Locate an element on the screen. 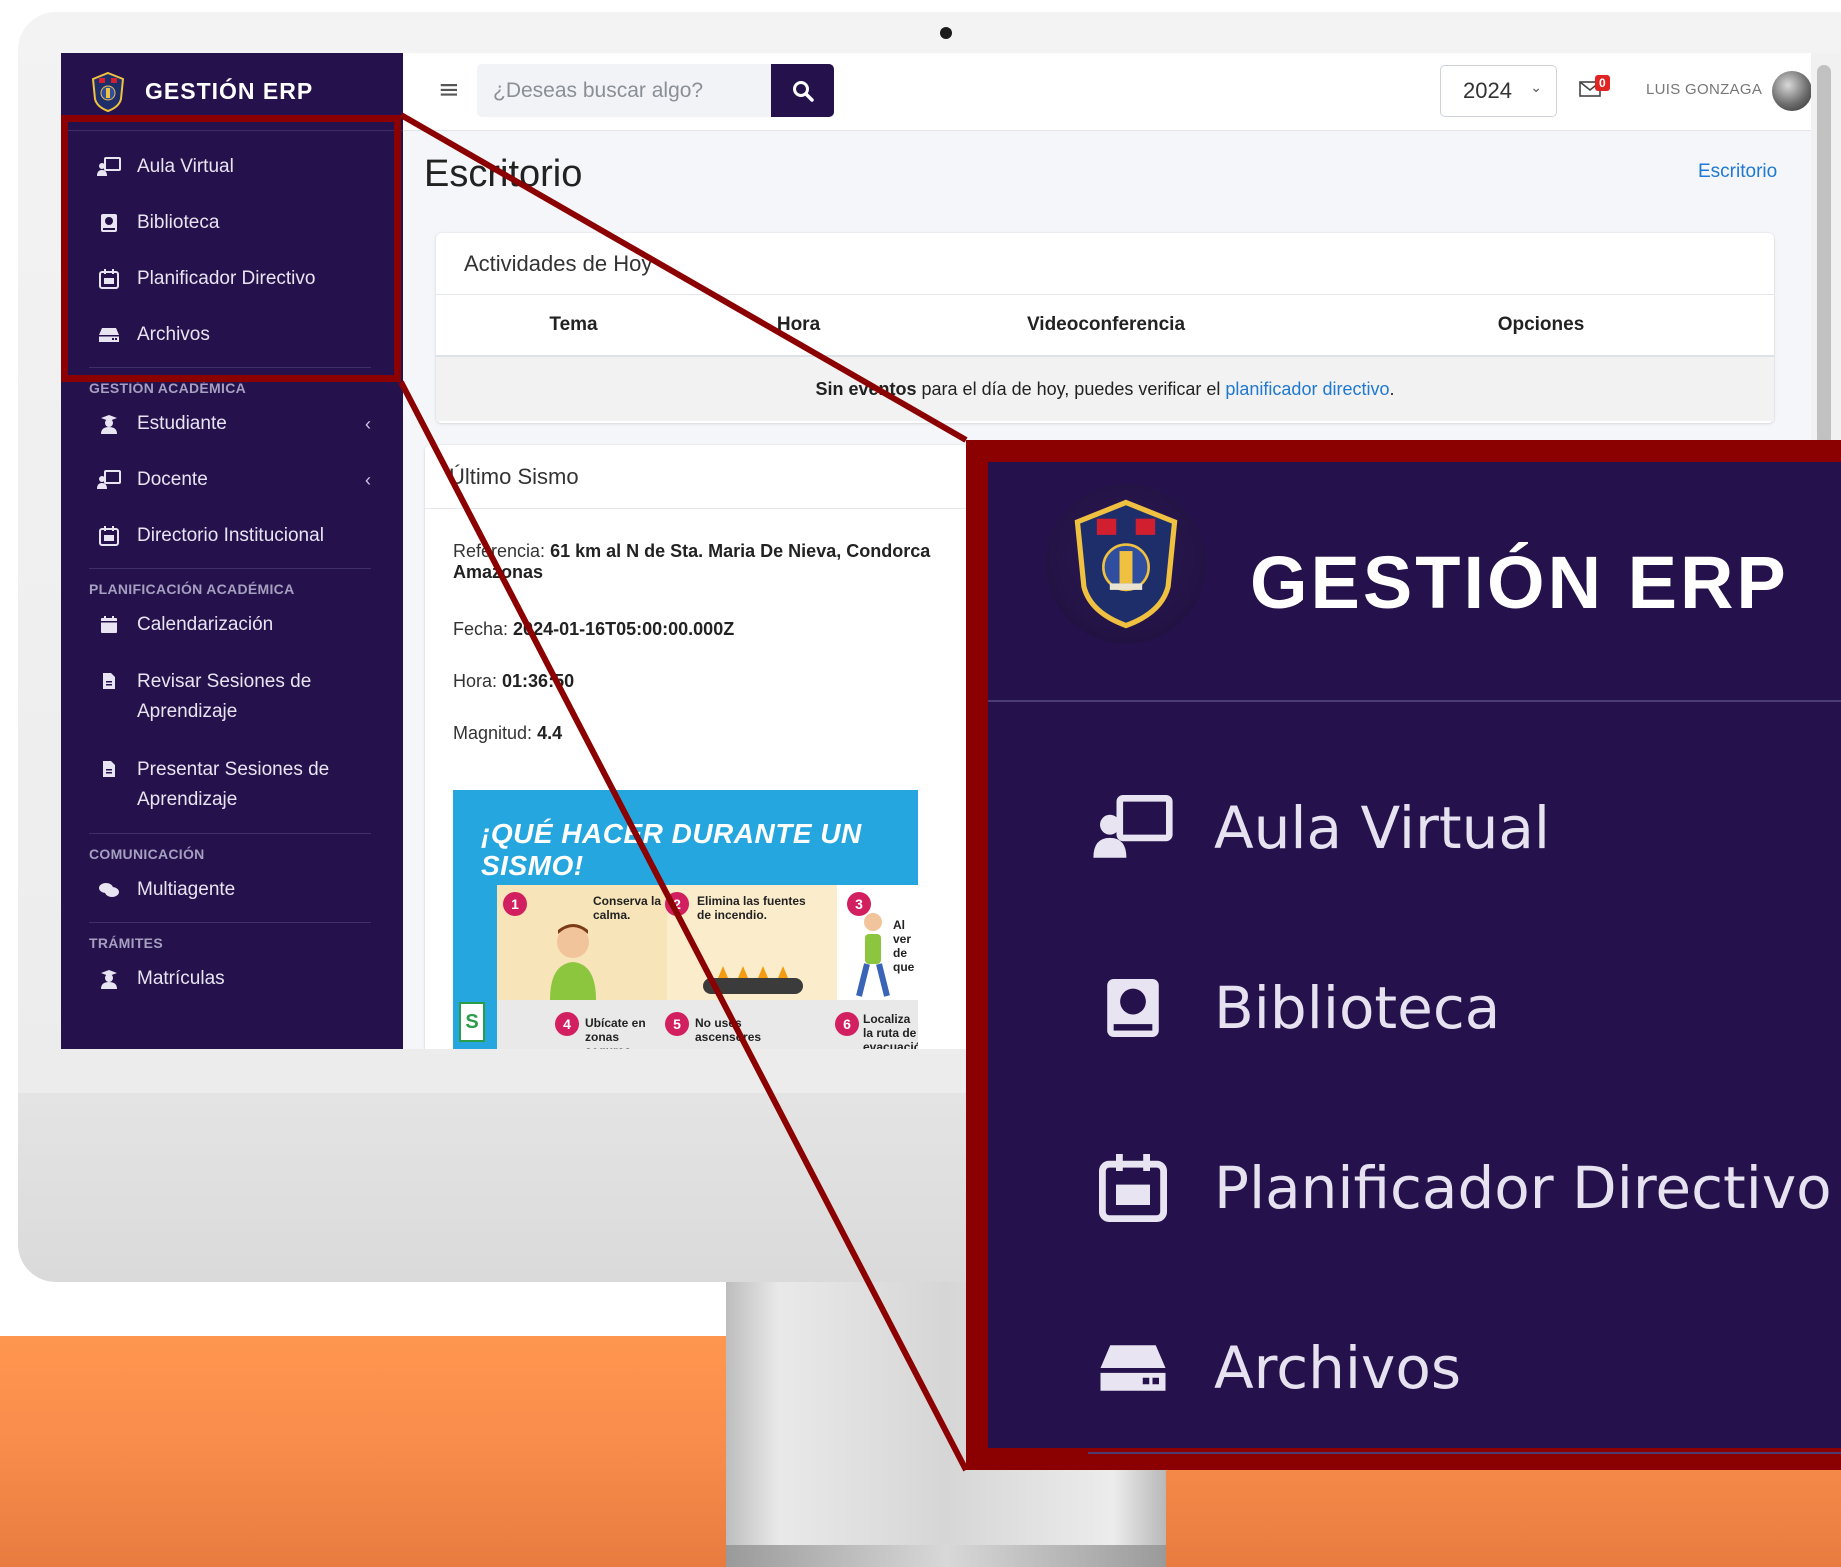 This screenshot has height=1567, width=1841. referencia-value-2: Amazonas is located at coordinates (498, 572).